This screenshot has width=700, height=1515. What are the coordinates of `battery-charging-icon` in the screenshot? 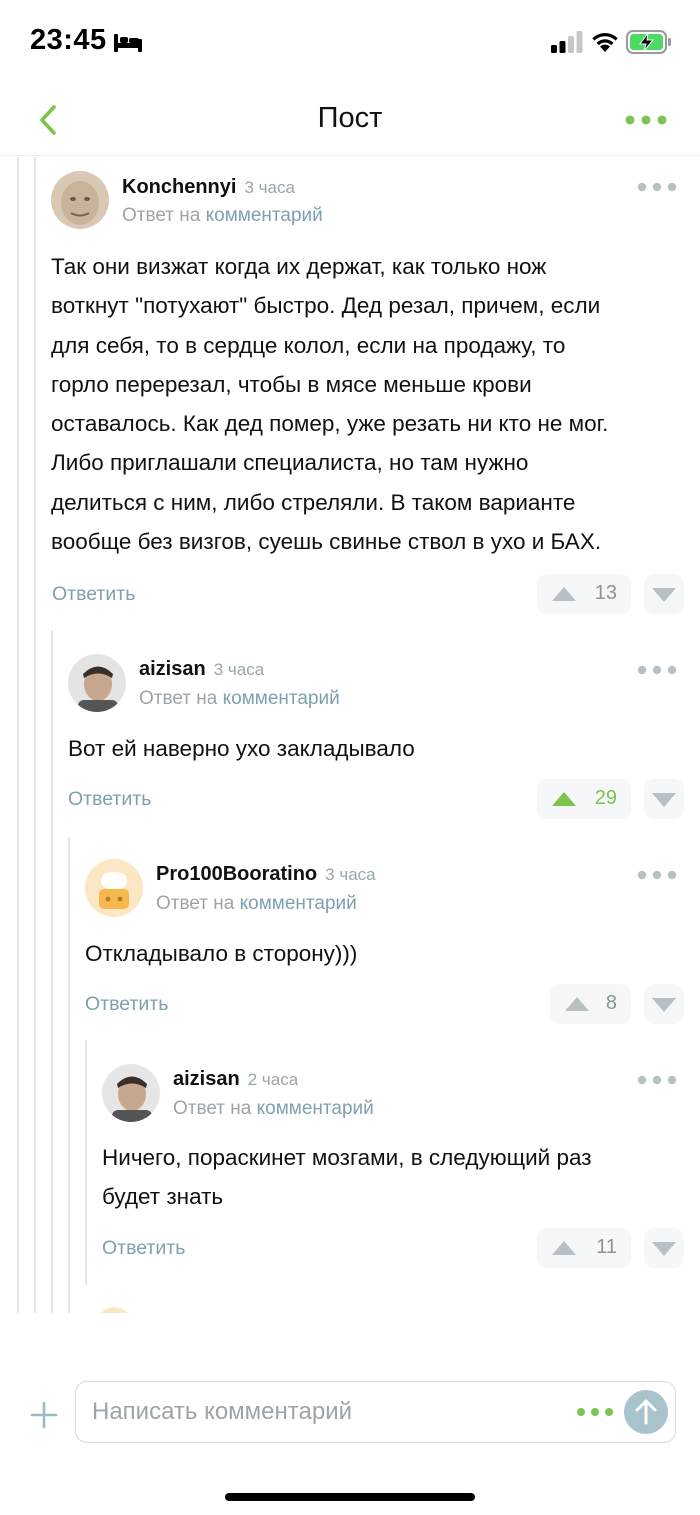 It's located at (648, 42).